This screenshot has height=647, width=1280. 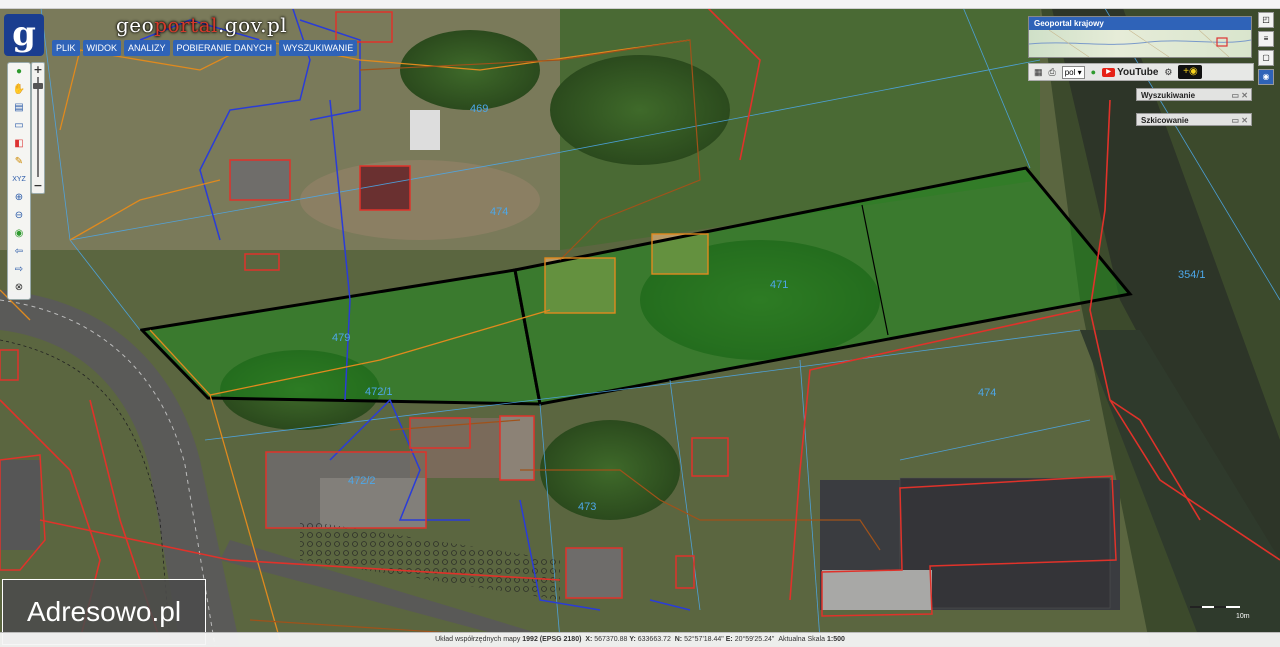 What do you see at coordinates (478, 639) in the screenshot?
I see `crs-prefix: Układ współrzędnych mapy` at bounding box center [478, 639].